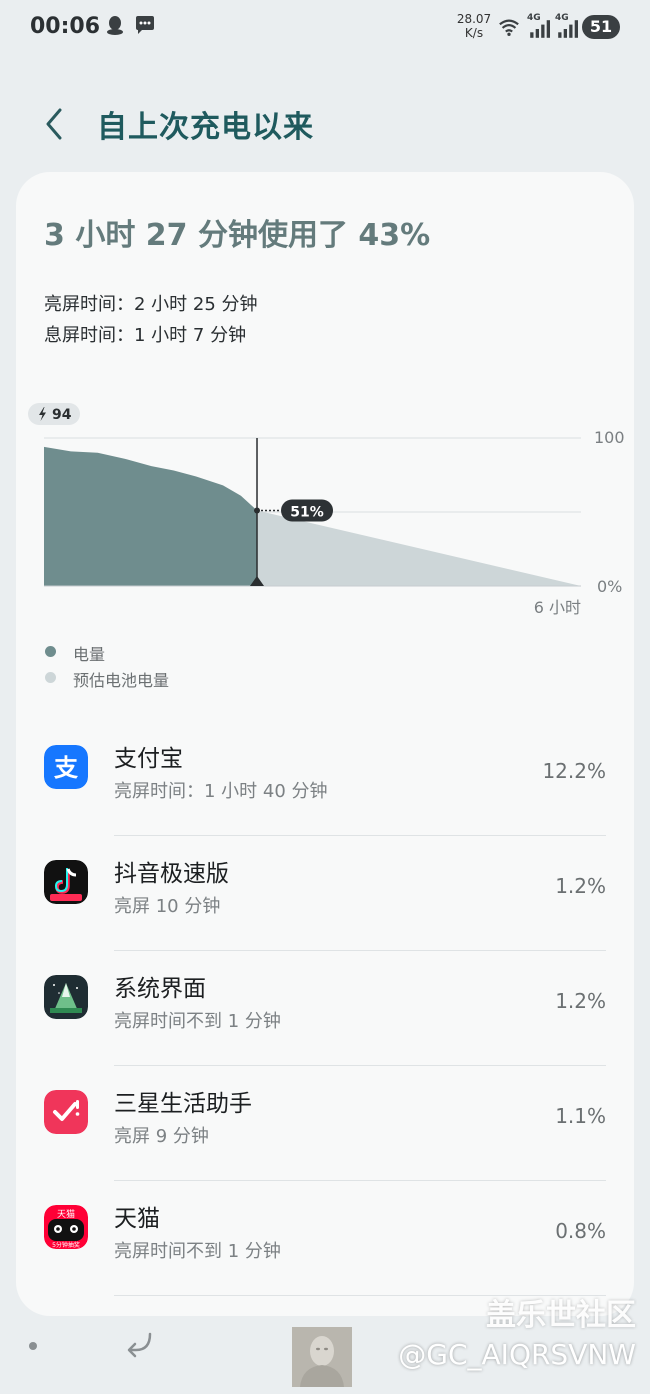 The image size is (650, 1394). I want to click on nav-back-icon, so click(140, 1344).